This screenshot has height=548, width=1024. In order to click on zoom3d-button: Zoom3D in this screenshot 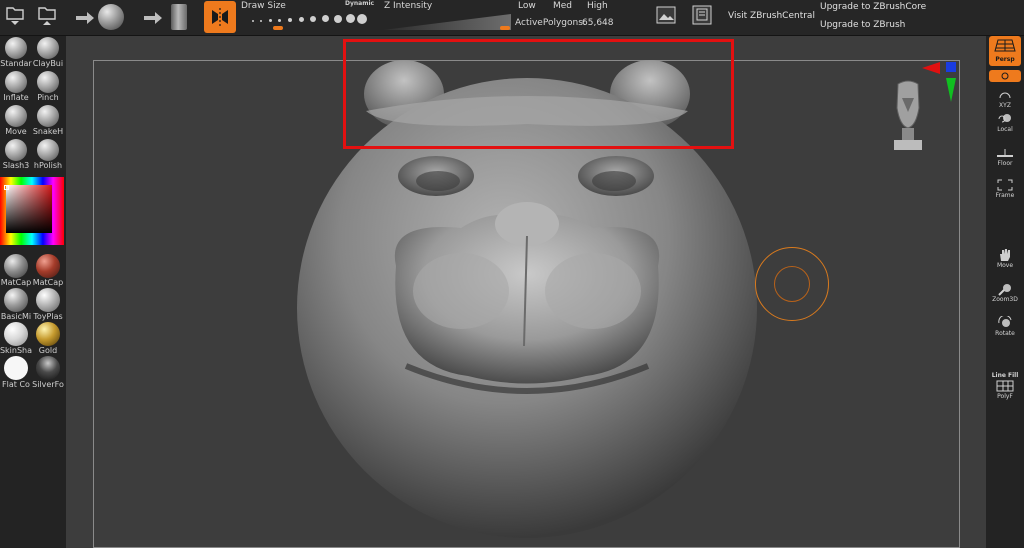, I will do `click(1005, 292)`.